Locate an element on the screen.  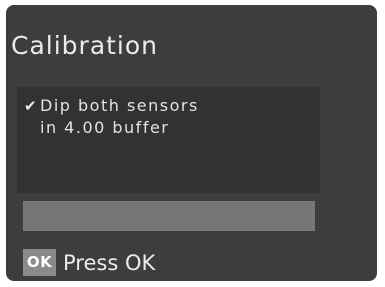
ok-button: OK is located at coordinates (39, 262).